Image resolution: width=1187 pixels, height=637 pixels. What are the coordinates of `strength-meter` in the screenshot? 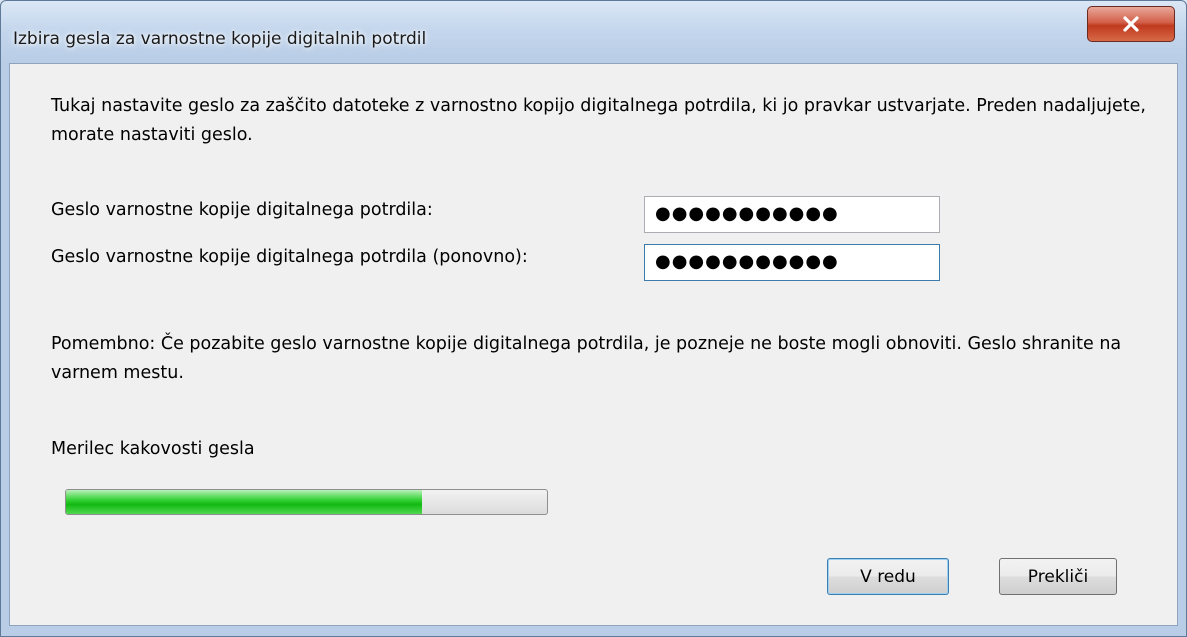 It's located at (306, 502).